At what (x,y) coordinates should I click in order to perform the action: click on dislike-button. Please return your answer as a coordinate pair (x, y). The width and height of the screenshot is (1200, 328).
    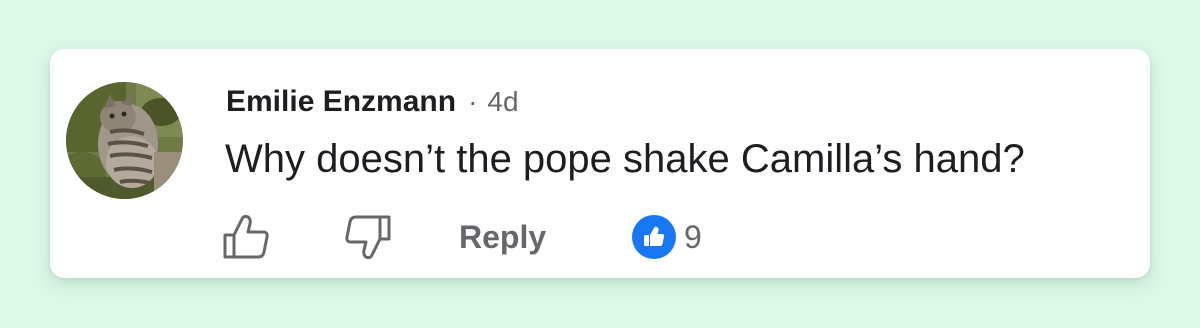
    Looking at the image, I should click on (367, 237).